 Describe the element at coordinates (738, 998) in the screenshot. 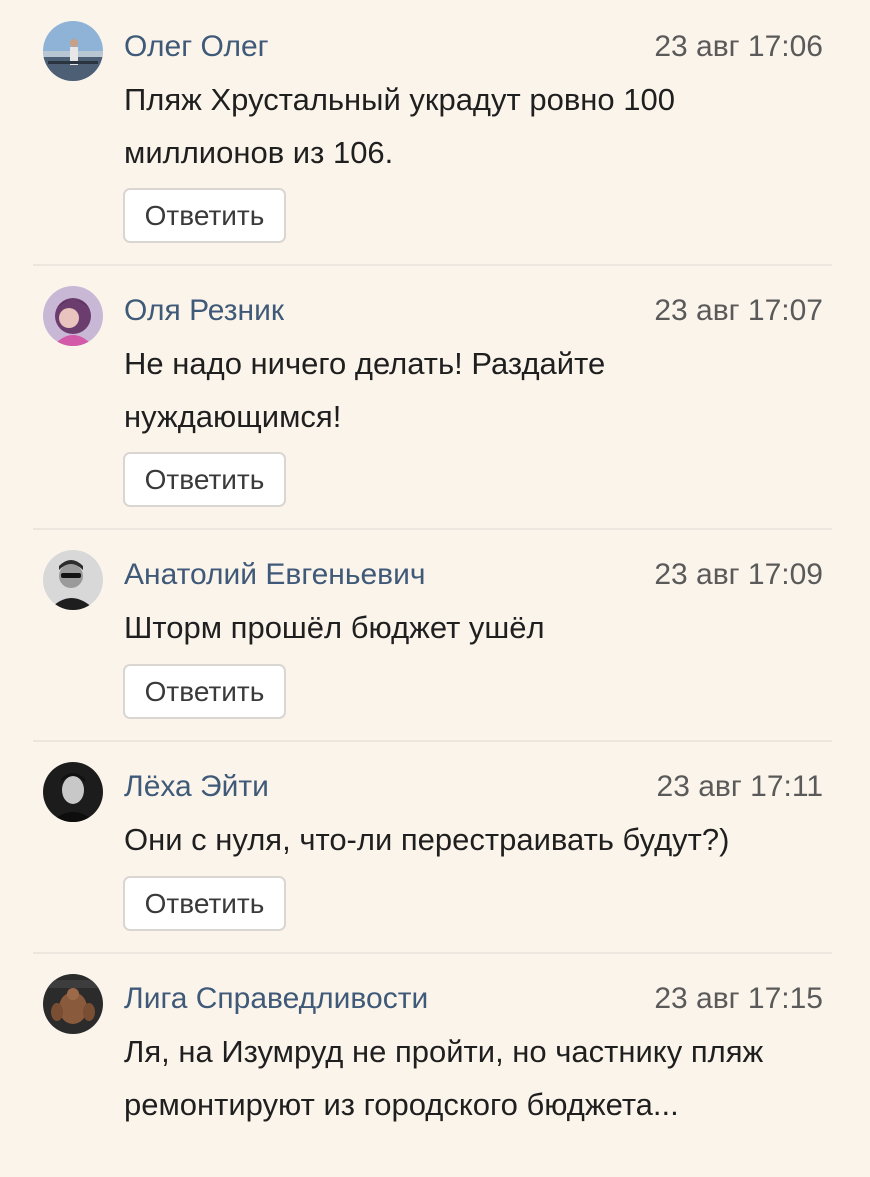

I see `comment-timestamp: 23 авг 17:15` at that location.